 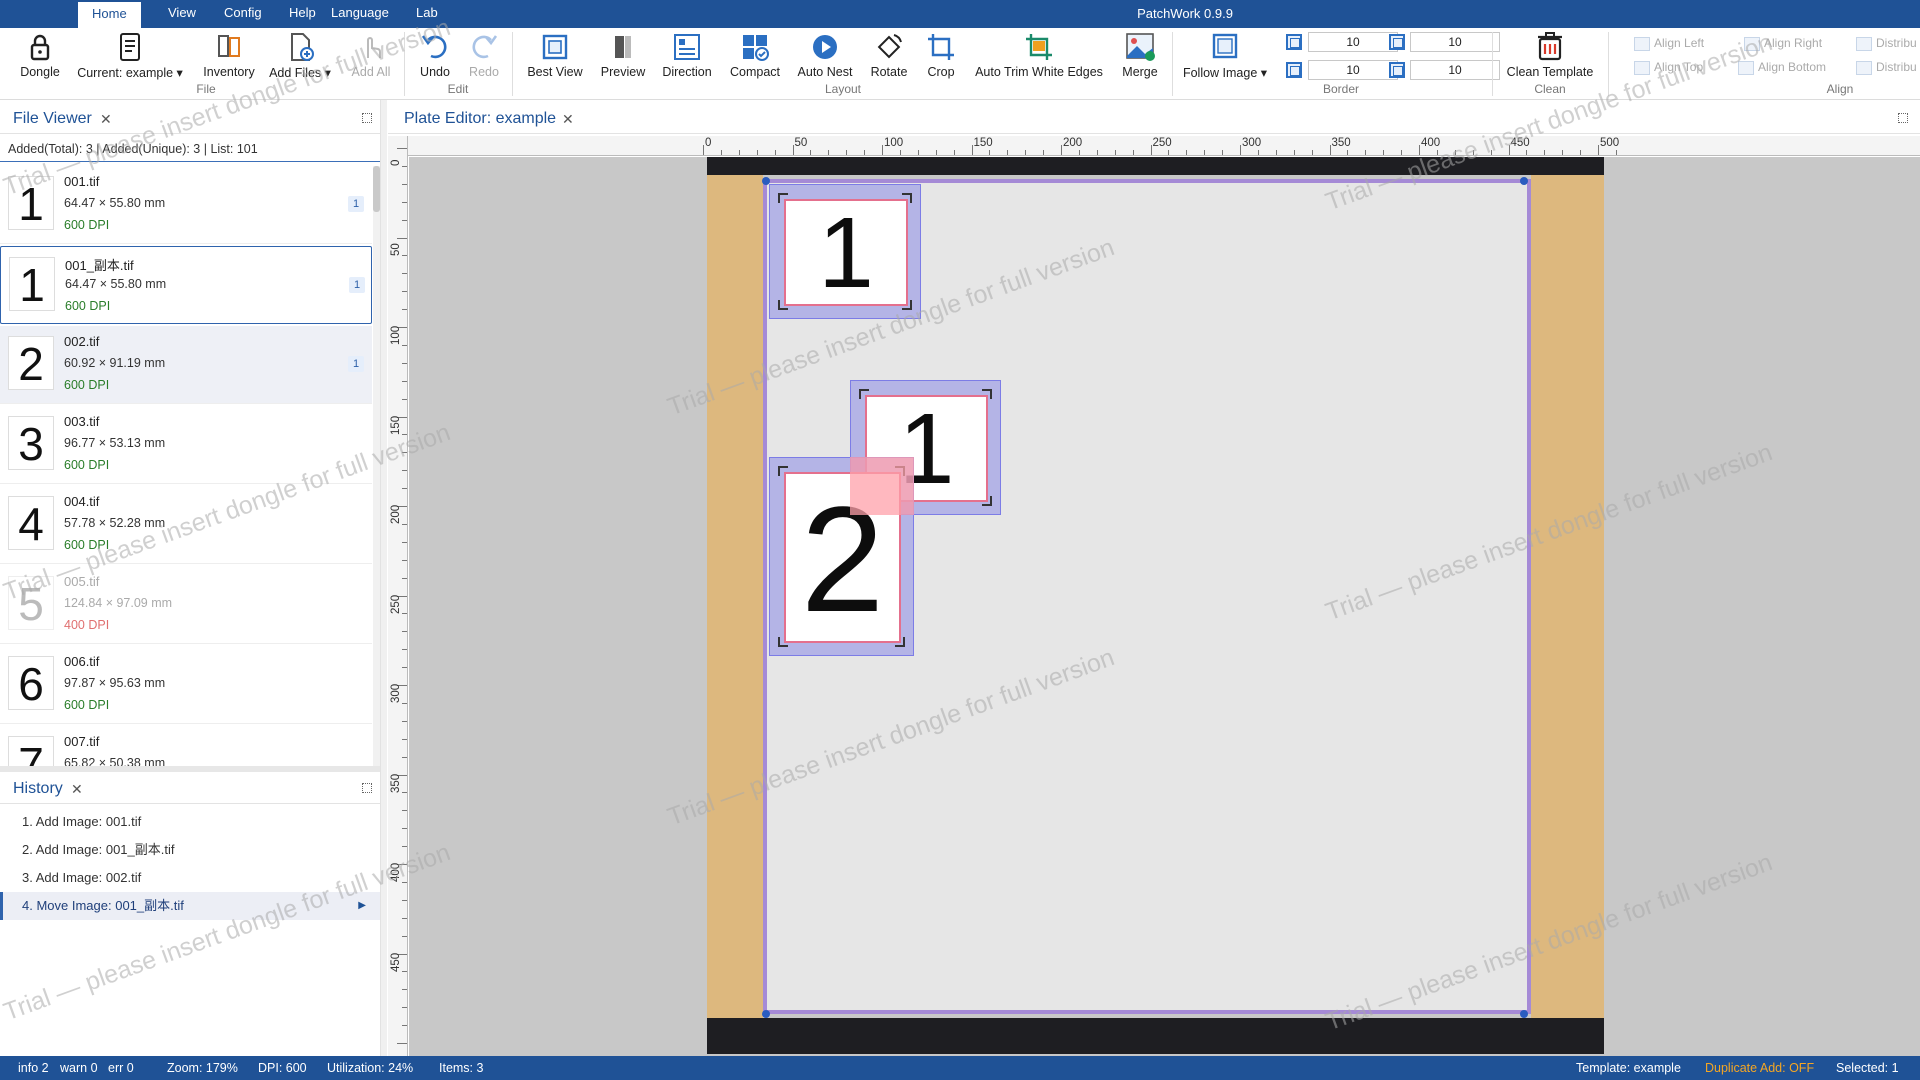 I want to click on menu-view: View, so click(x=182, y=14).